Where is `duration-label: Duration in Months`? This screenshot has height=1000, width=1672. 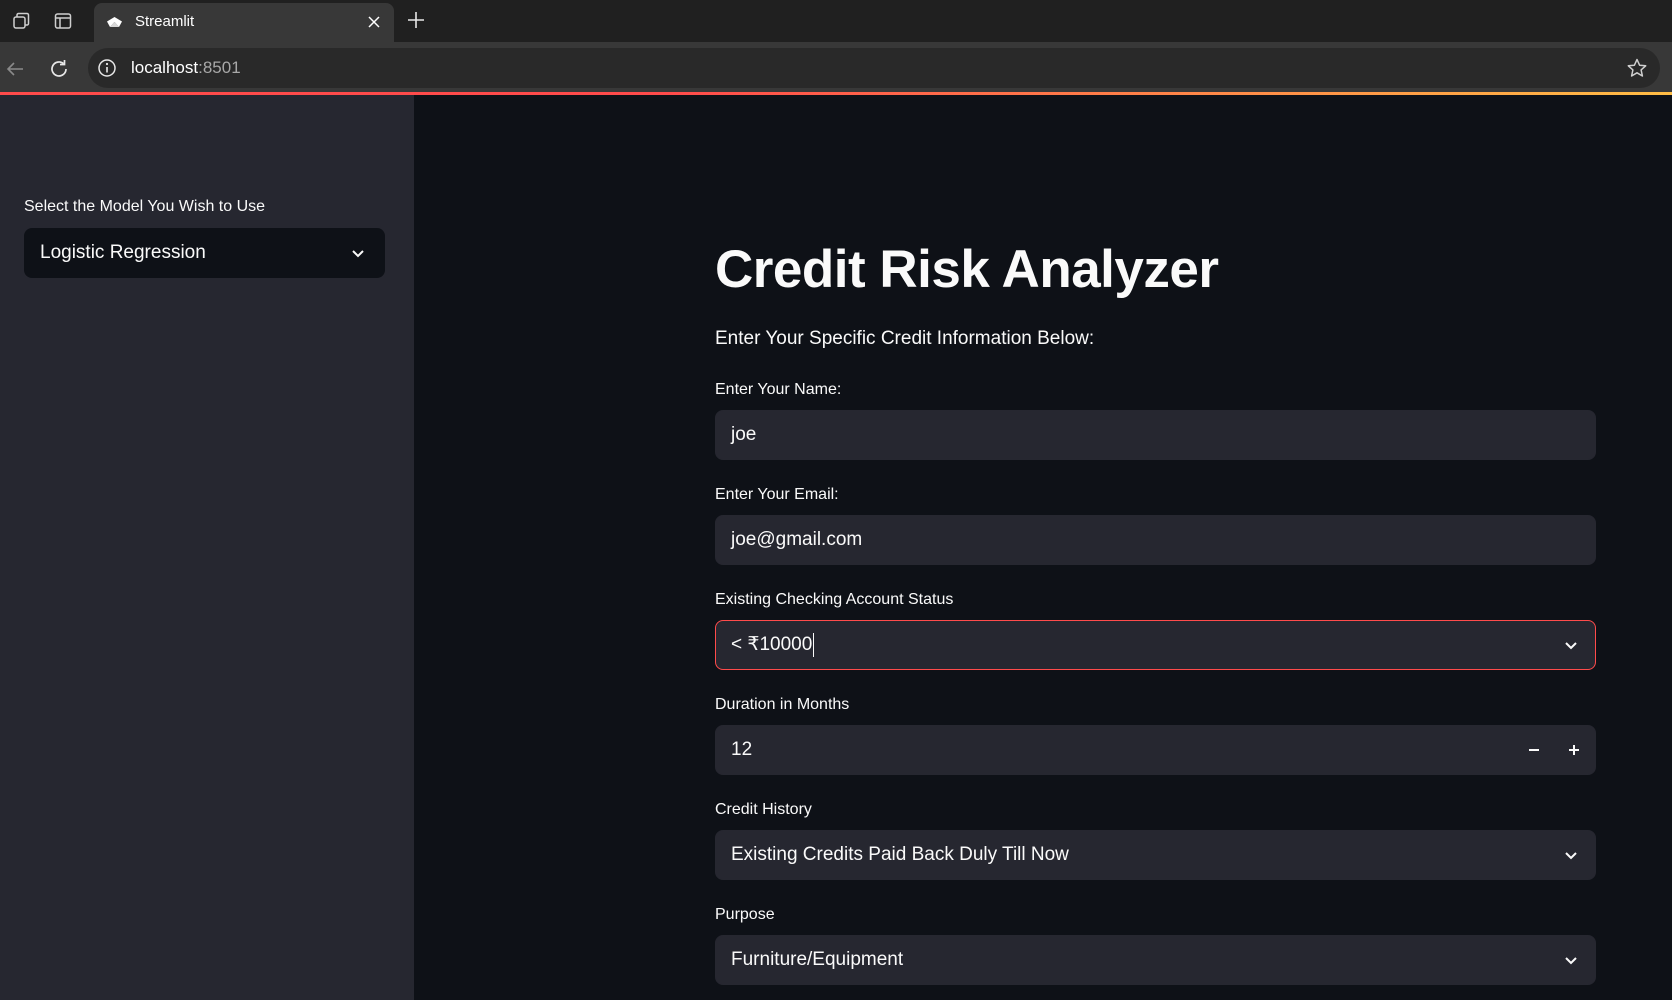
duration-label: Duration in Months is located at coordinates (782, 704).